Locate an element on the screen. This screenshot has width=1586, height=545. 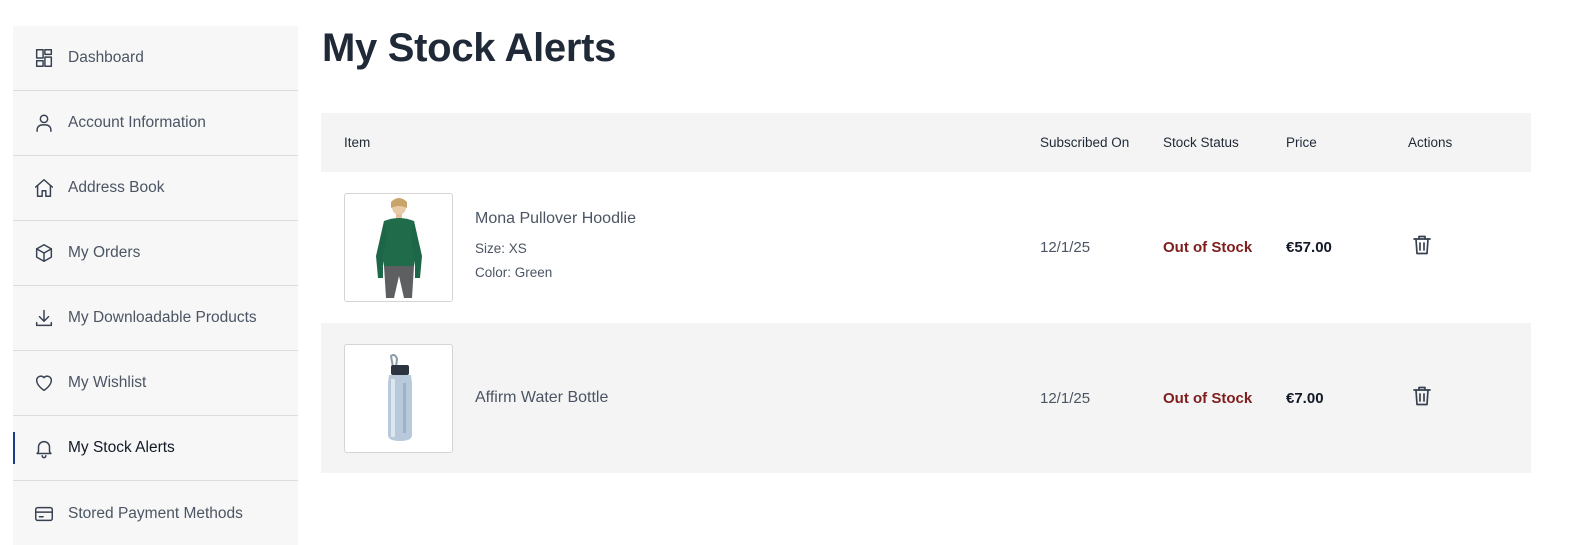
dashboard-icon is located at coordinates (44, 58).